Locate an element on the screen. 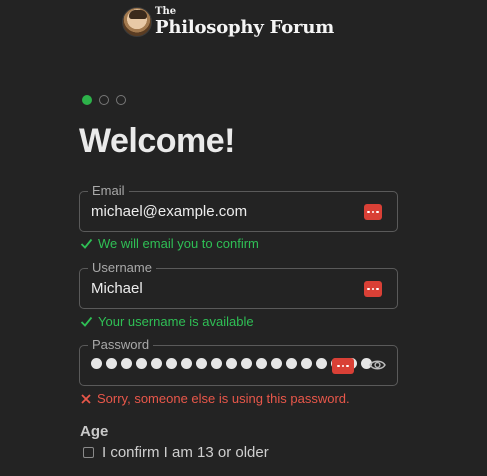 This screenshot has height=476, width=487. email-value: michael@example.com is located at coordinates (169, 211).